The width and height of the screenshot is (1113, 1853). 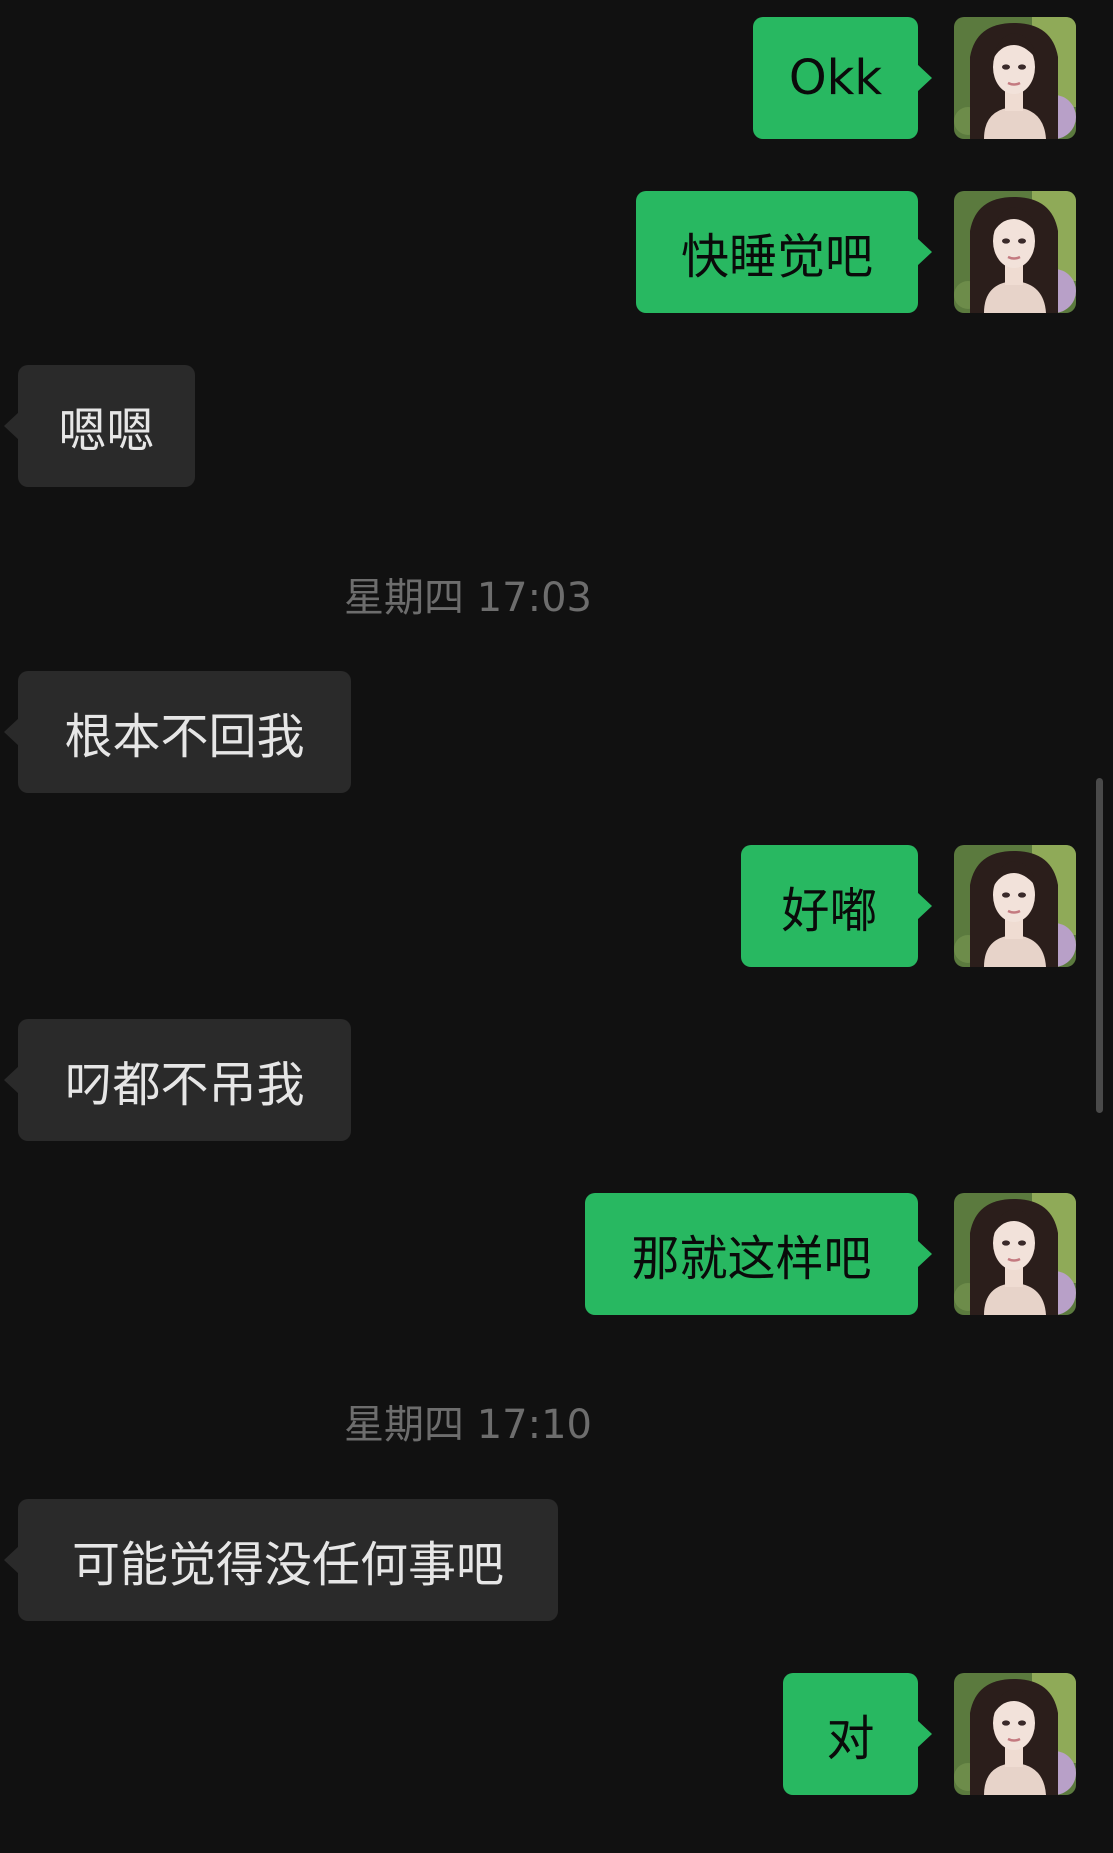 What do you see at coordinates (177, 732) in the screenshot?
I see `message-bubble-incoming: 根本不回我` at bounding box center [177, 732].